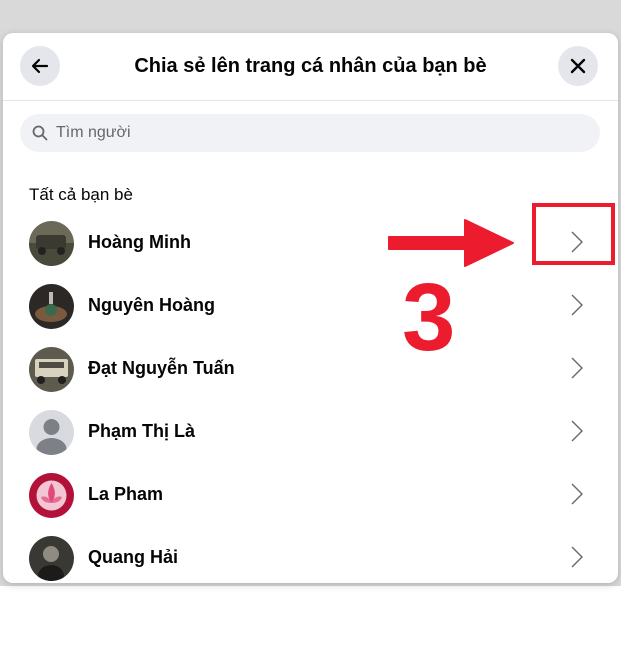 The height and width of the screenshot is (670, 621). What do you see at coordinates (81, 194) in the screenshot?
I see `section-label-all-friends: Tất cả bạn bè` at bounding box center [81, 194].